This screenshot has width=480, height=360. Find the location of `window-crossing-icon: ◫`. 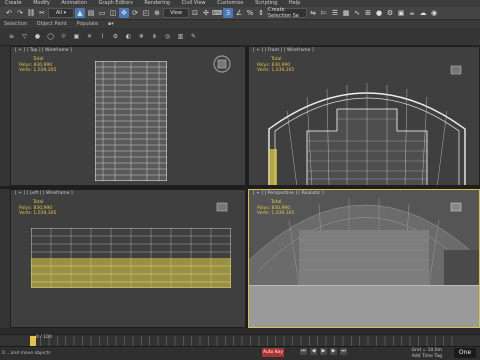

window-crossing-icon: ◫ is located at coordinates (113, 13).